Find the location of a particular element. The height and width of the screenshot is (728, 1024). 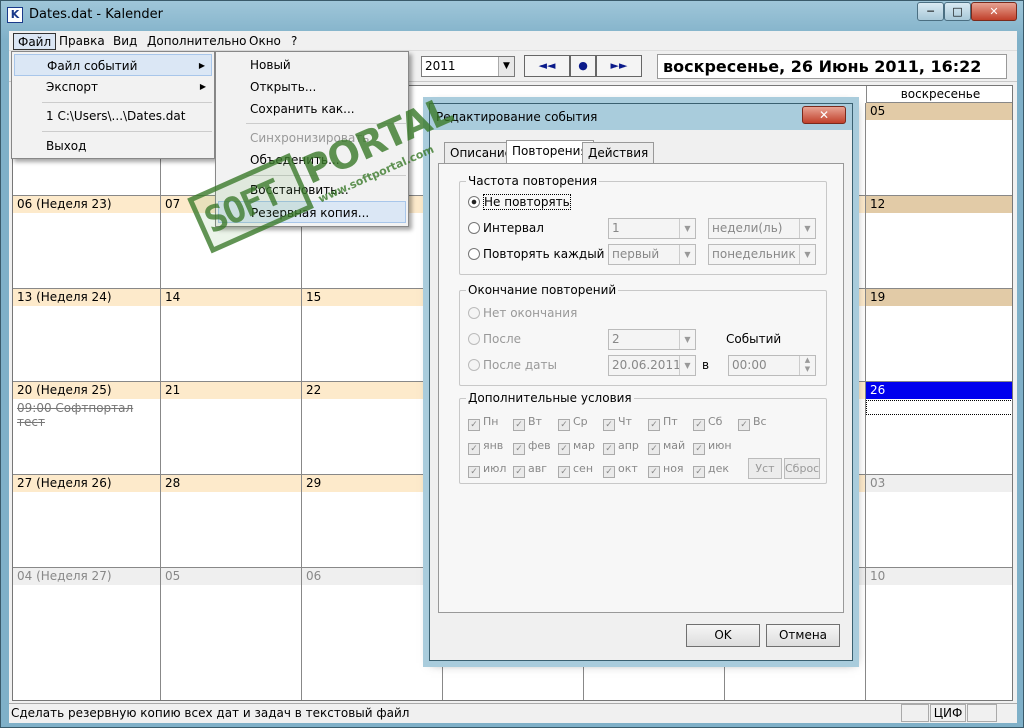

select-value: недели(ль) is located at coordinates (747, 228).